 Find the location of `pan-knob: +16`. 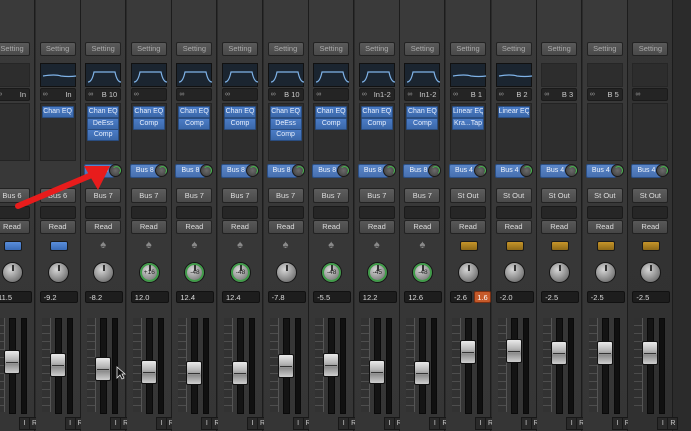

pan-knob: +16 is located at coordinates (149, 272).